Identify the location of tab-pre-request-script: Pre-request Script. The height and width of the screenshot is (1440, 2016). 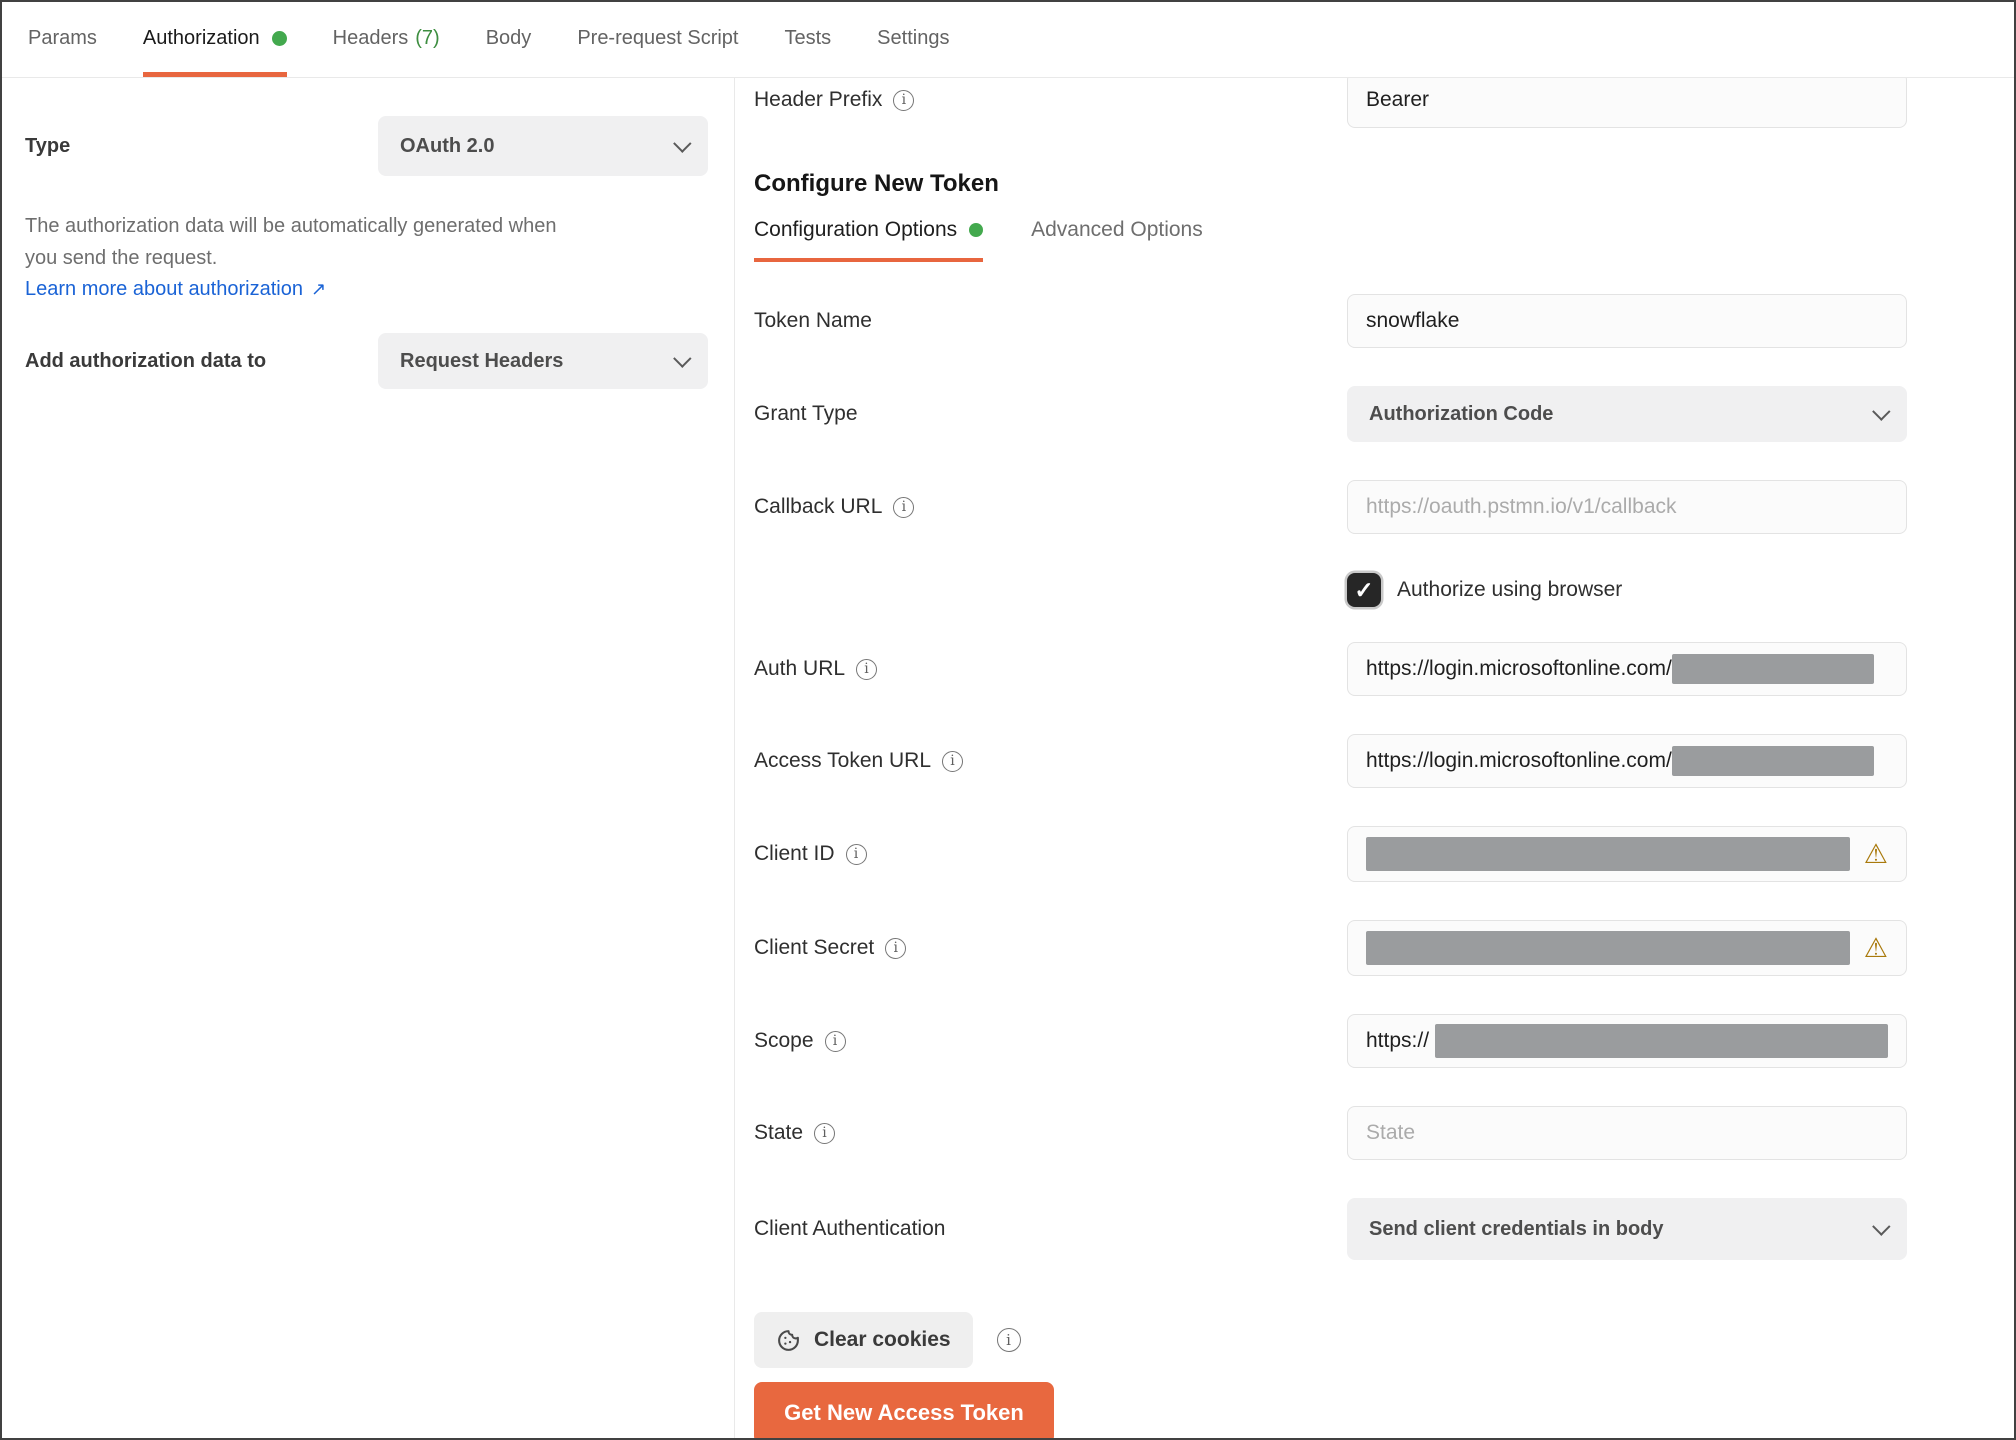
(657, 39).